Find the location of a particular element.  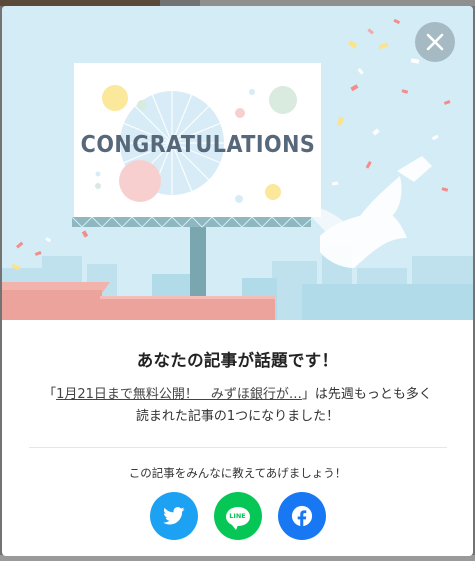

share-prompt: この記事をみんなに教えてあげましょう！ is located at coordinates (237, 473).